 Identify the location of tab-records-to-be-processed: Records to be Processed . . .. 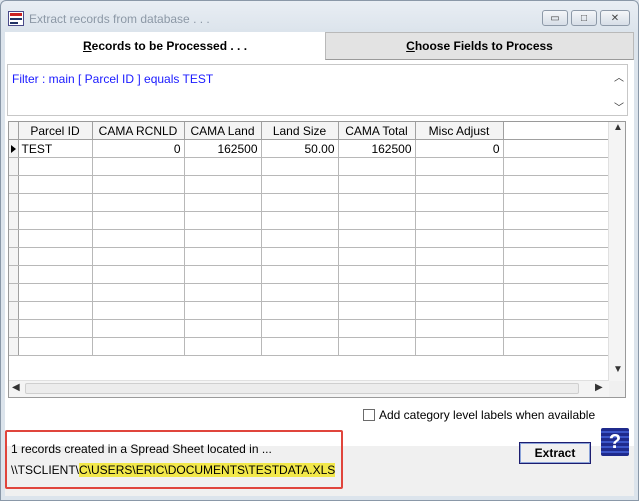
(165, 46).